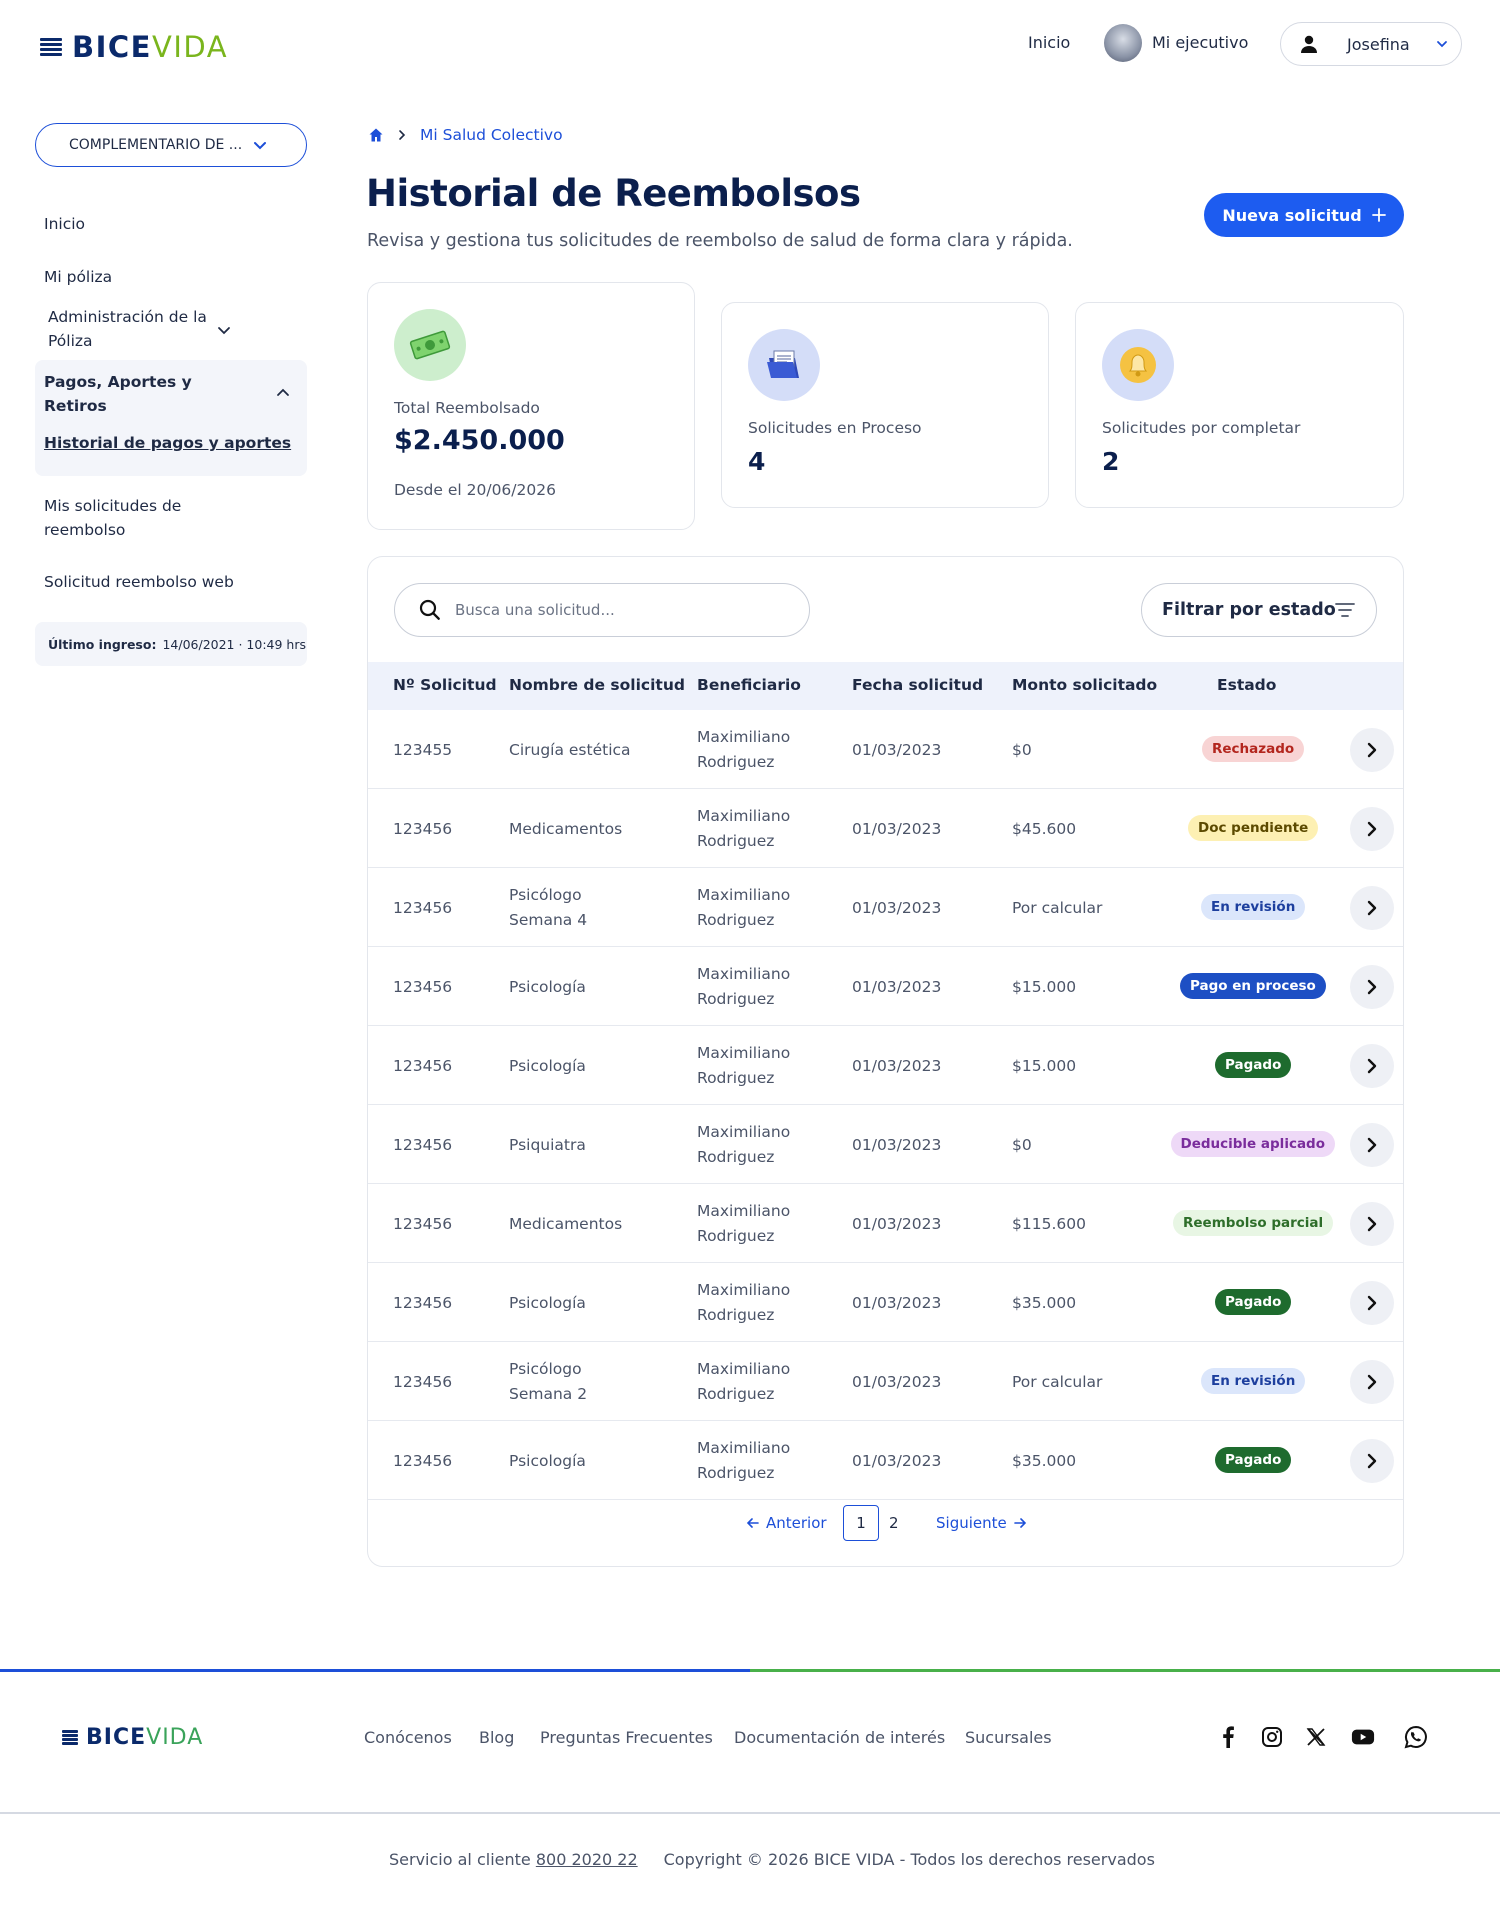 The width and height of the screenshot is (1500, 1924). I want to click on search-box, so click(602, 610).